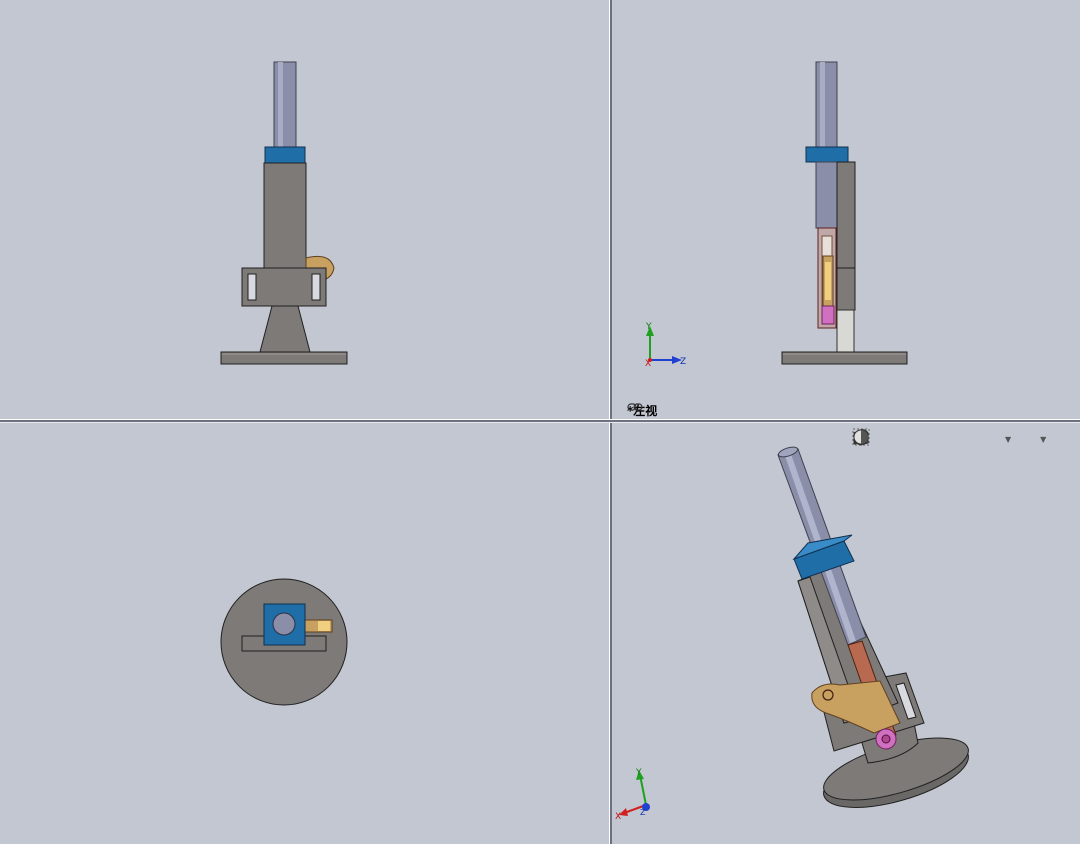  Describe the element at coordinates (252, 287) in the screenshot. I see `left-slot` at that location.